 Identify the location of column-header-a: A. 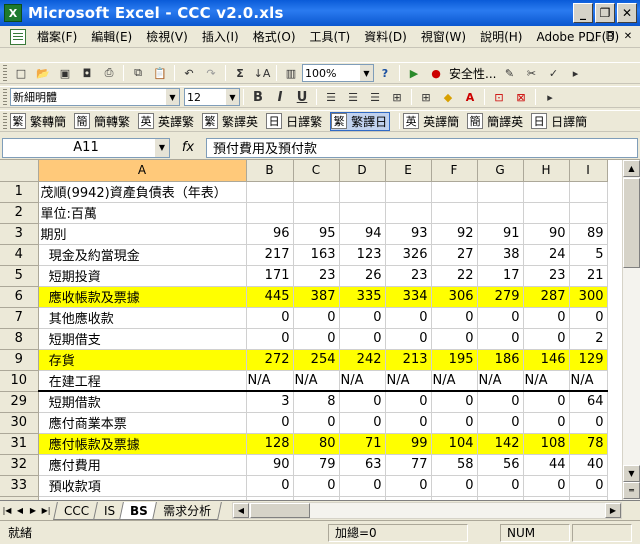
(142, 171).